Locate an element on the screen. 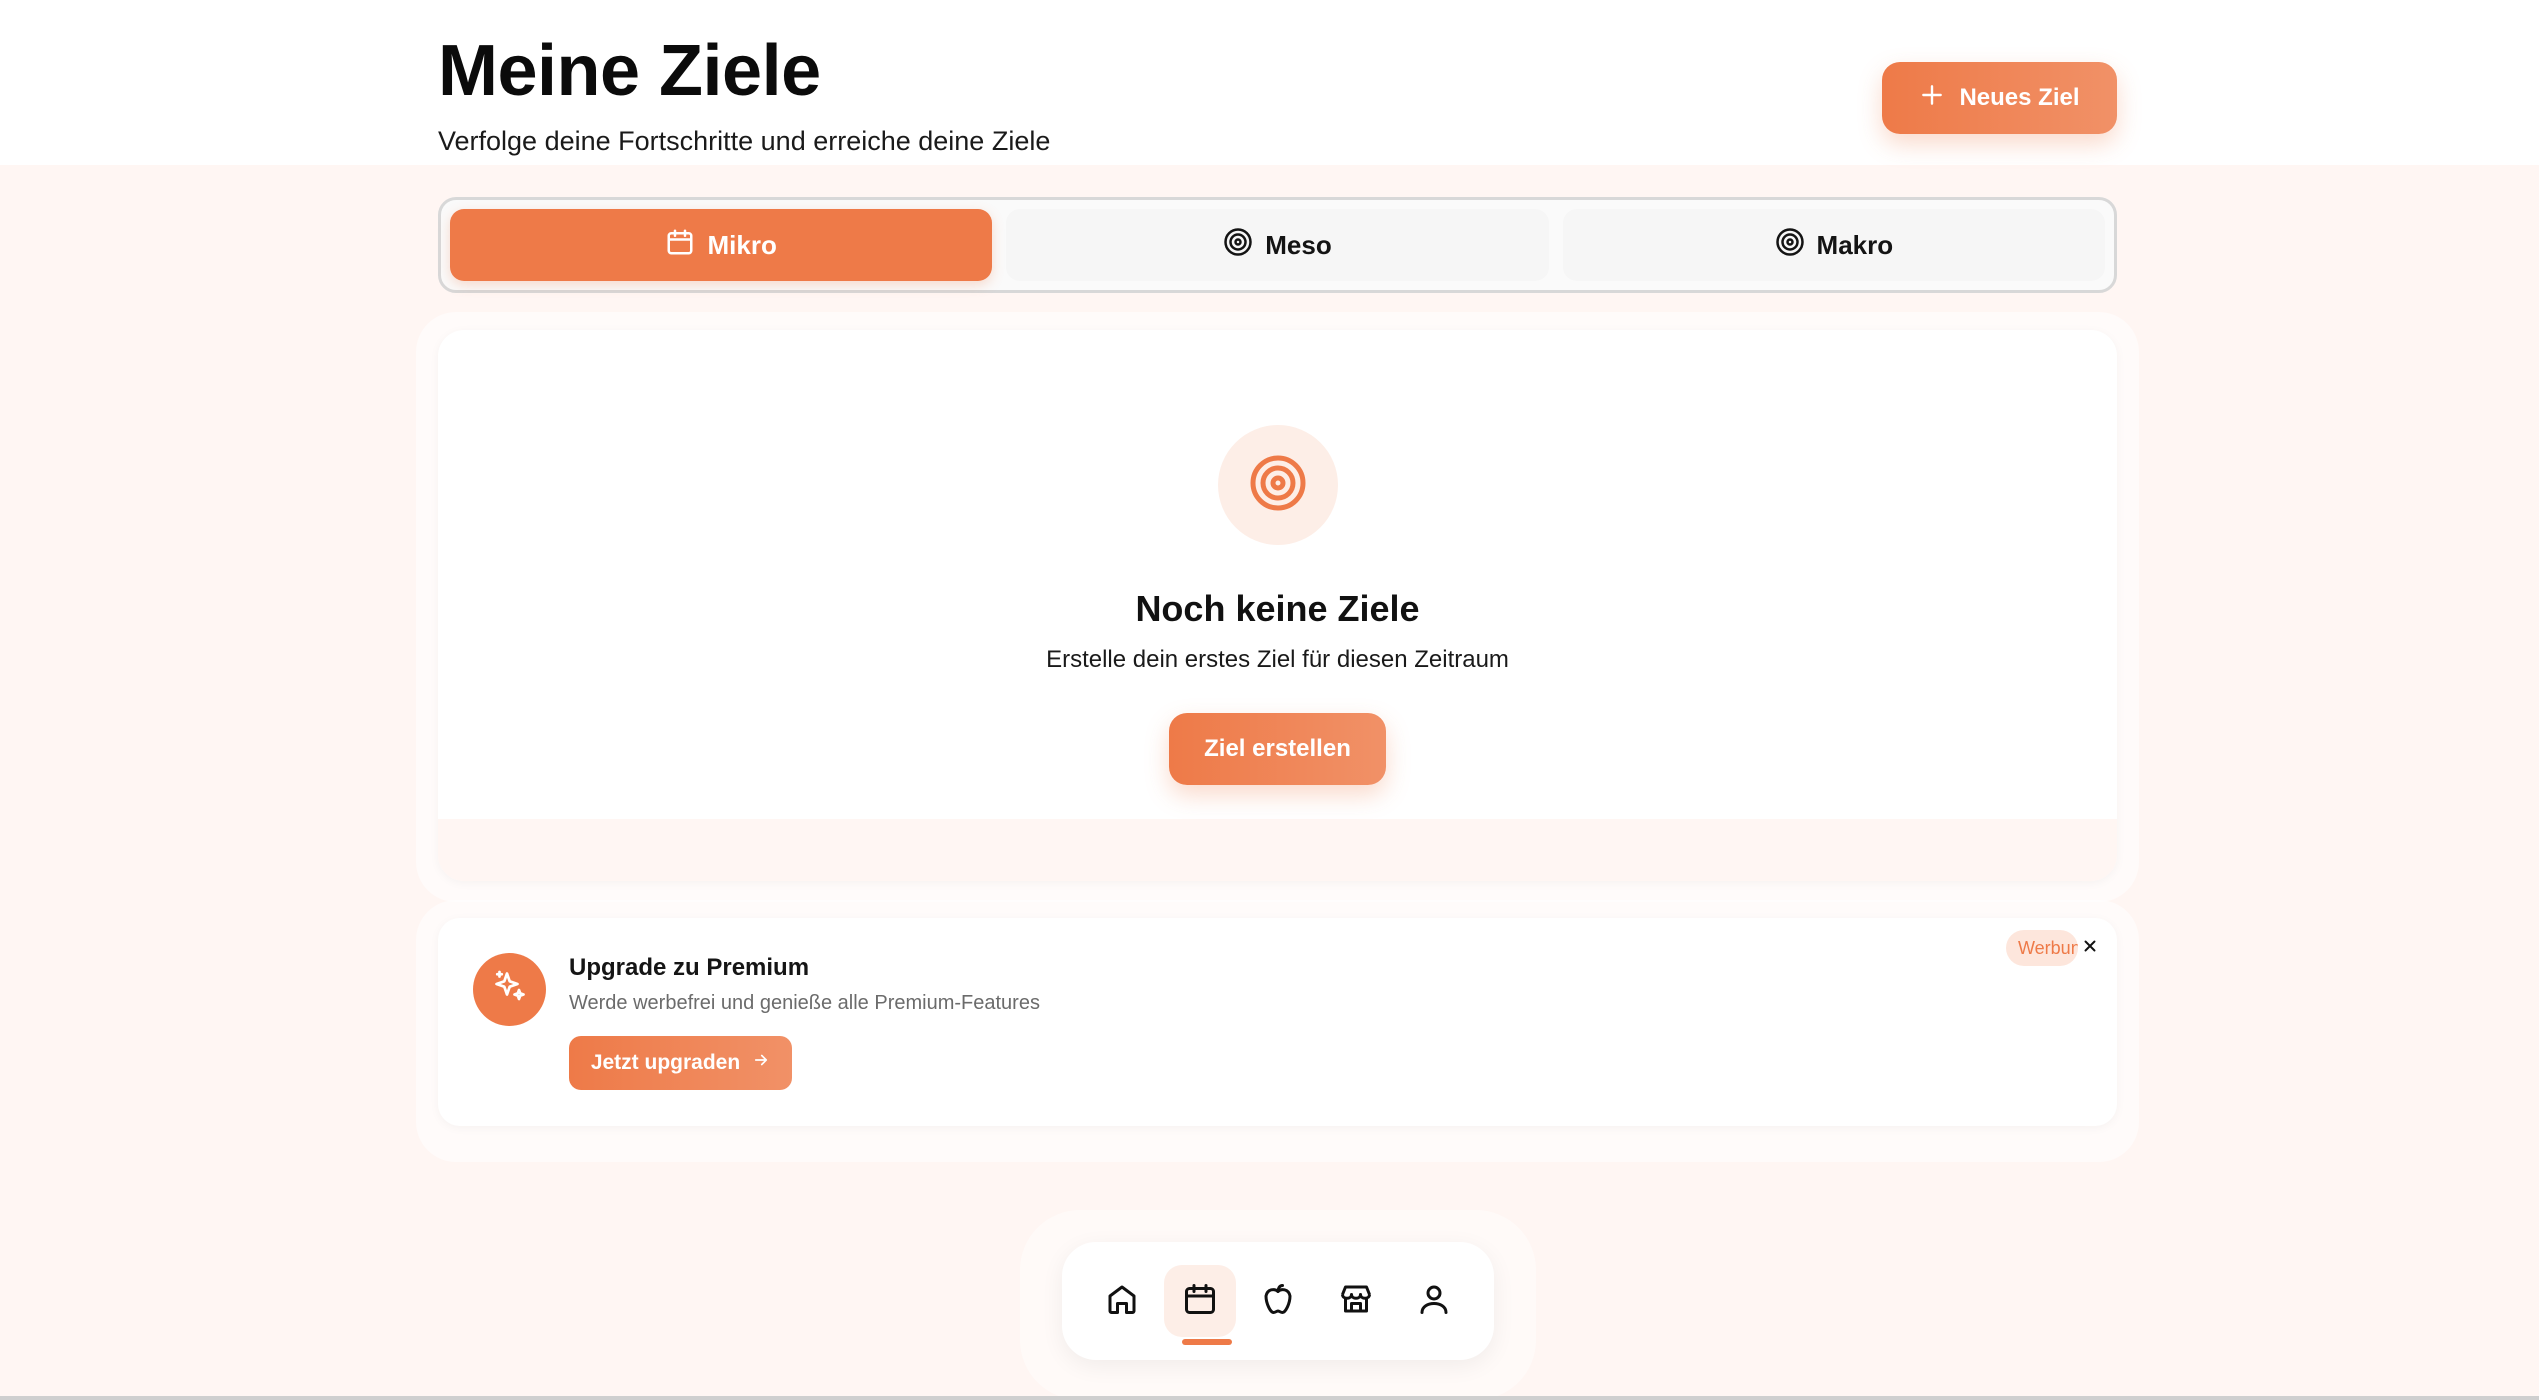 The width and height of the screenshot is (2539, 1400). bottom-navigation is located at coordinates (1278, 1301).